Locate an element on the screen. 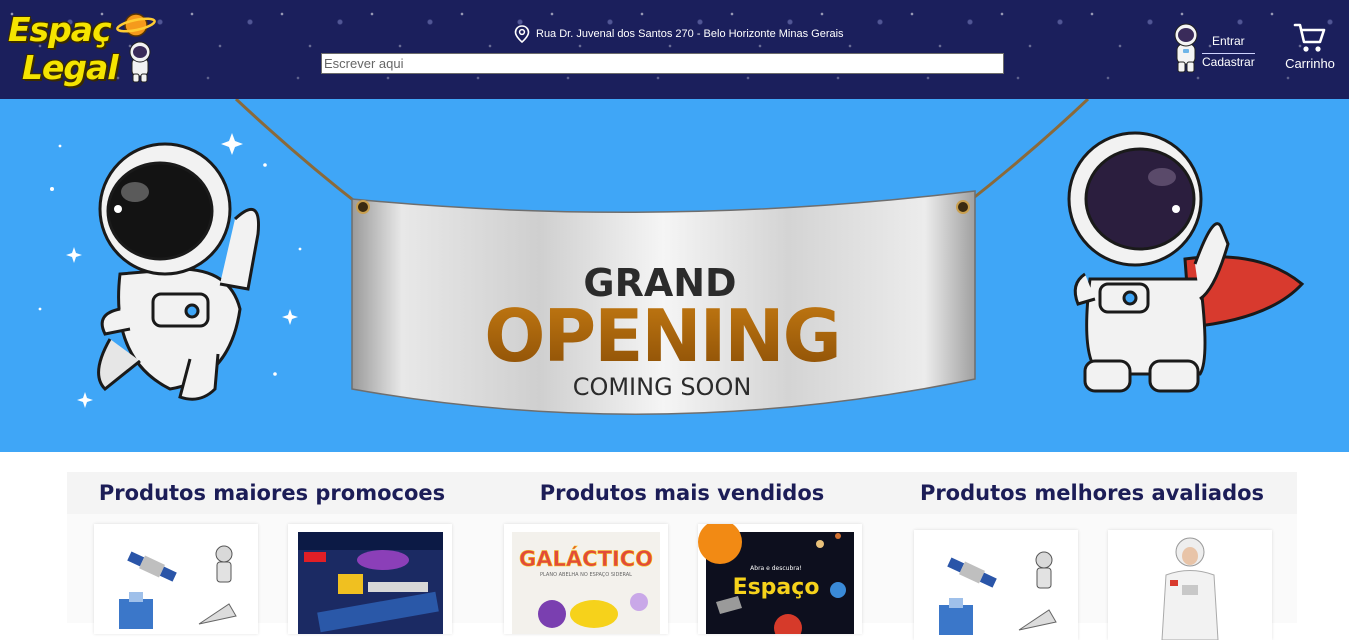 The image size is (1349, 640). product-card-galactico-book: GALÁCTICO PLANO ABELHA NO ESPAÇO SIDERAL is located at coordinates (586, 579).